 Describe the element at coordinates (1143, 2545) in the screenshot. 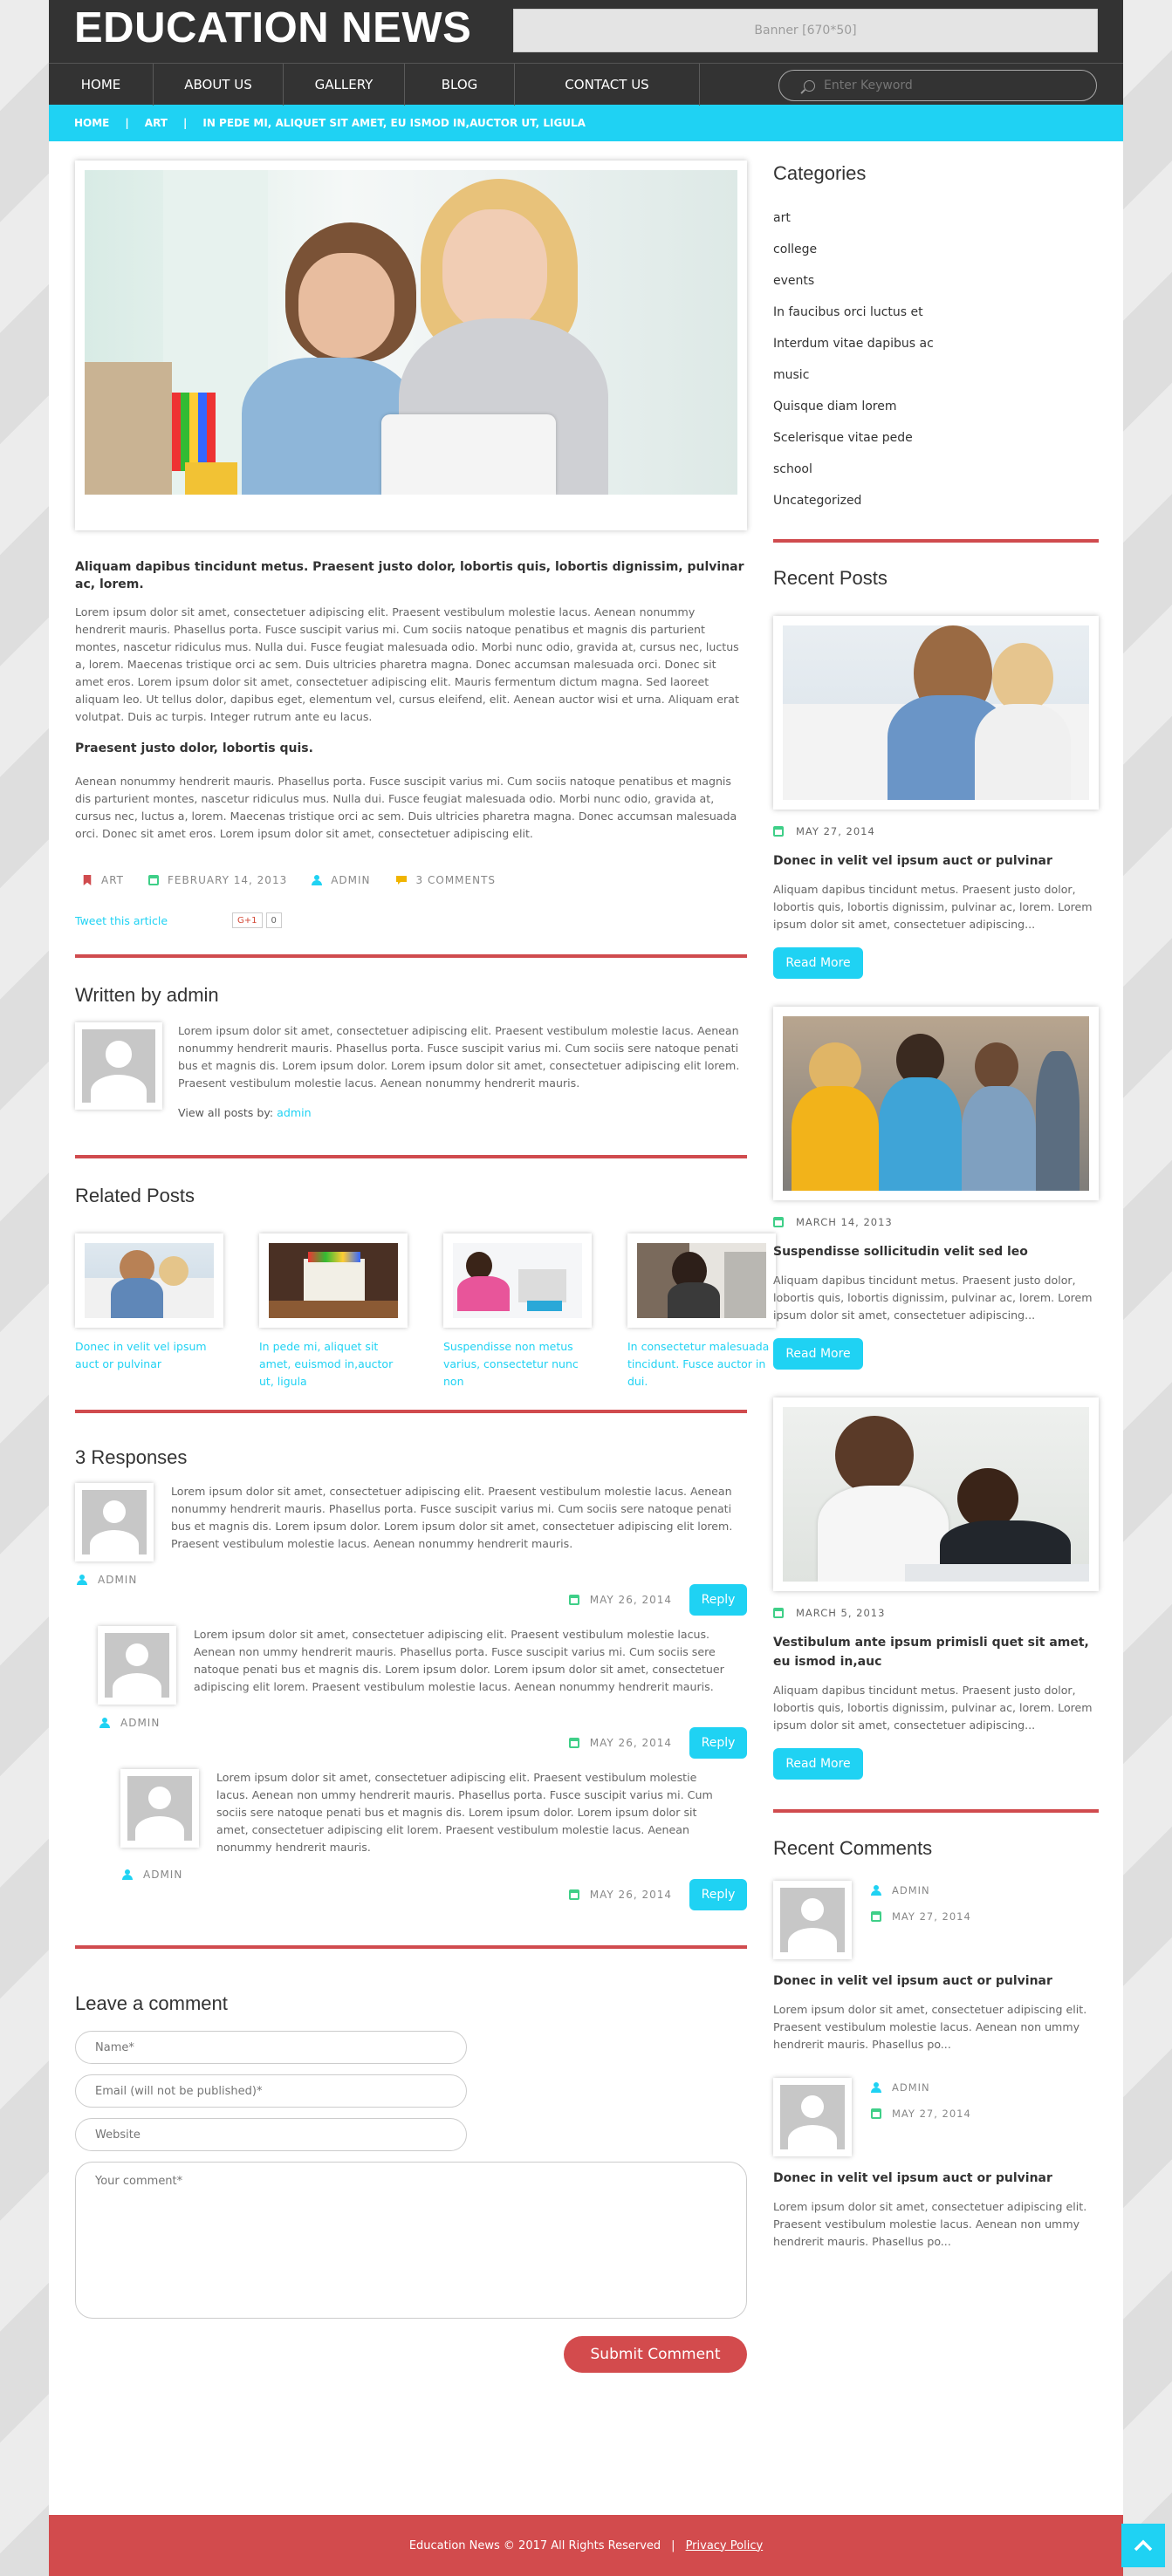

I see `back-to-top-button` at that location.